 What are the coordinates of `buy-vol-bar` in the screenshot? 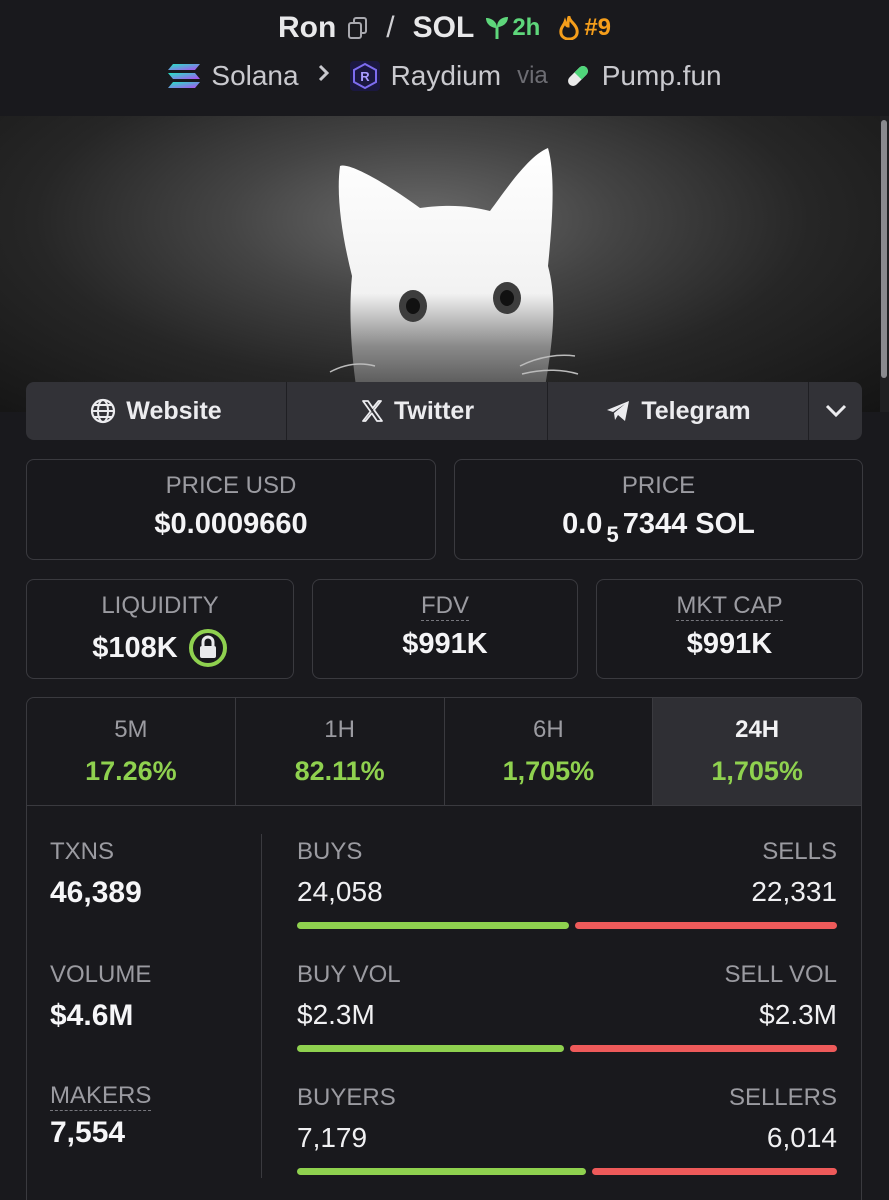 It's located at (430, 1048).